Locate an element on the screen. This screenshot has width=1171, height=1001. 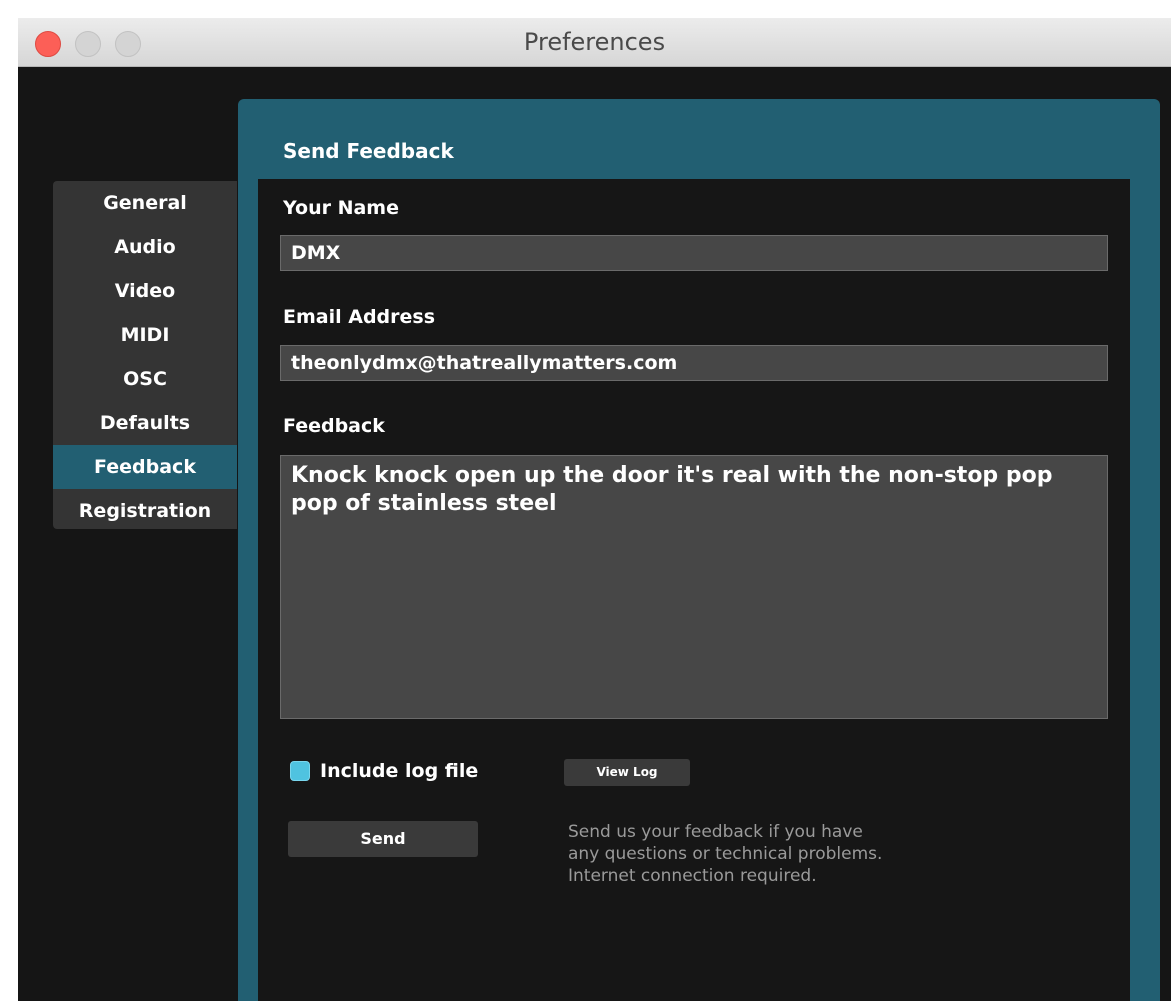
sidebar-item-audio: Audio is located at coordinates (145, 247).